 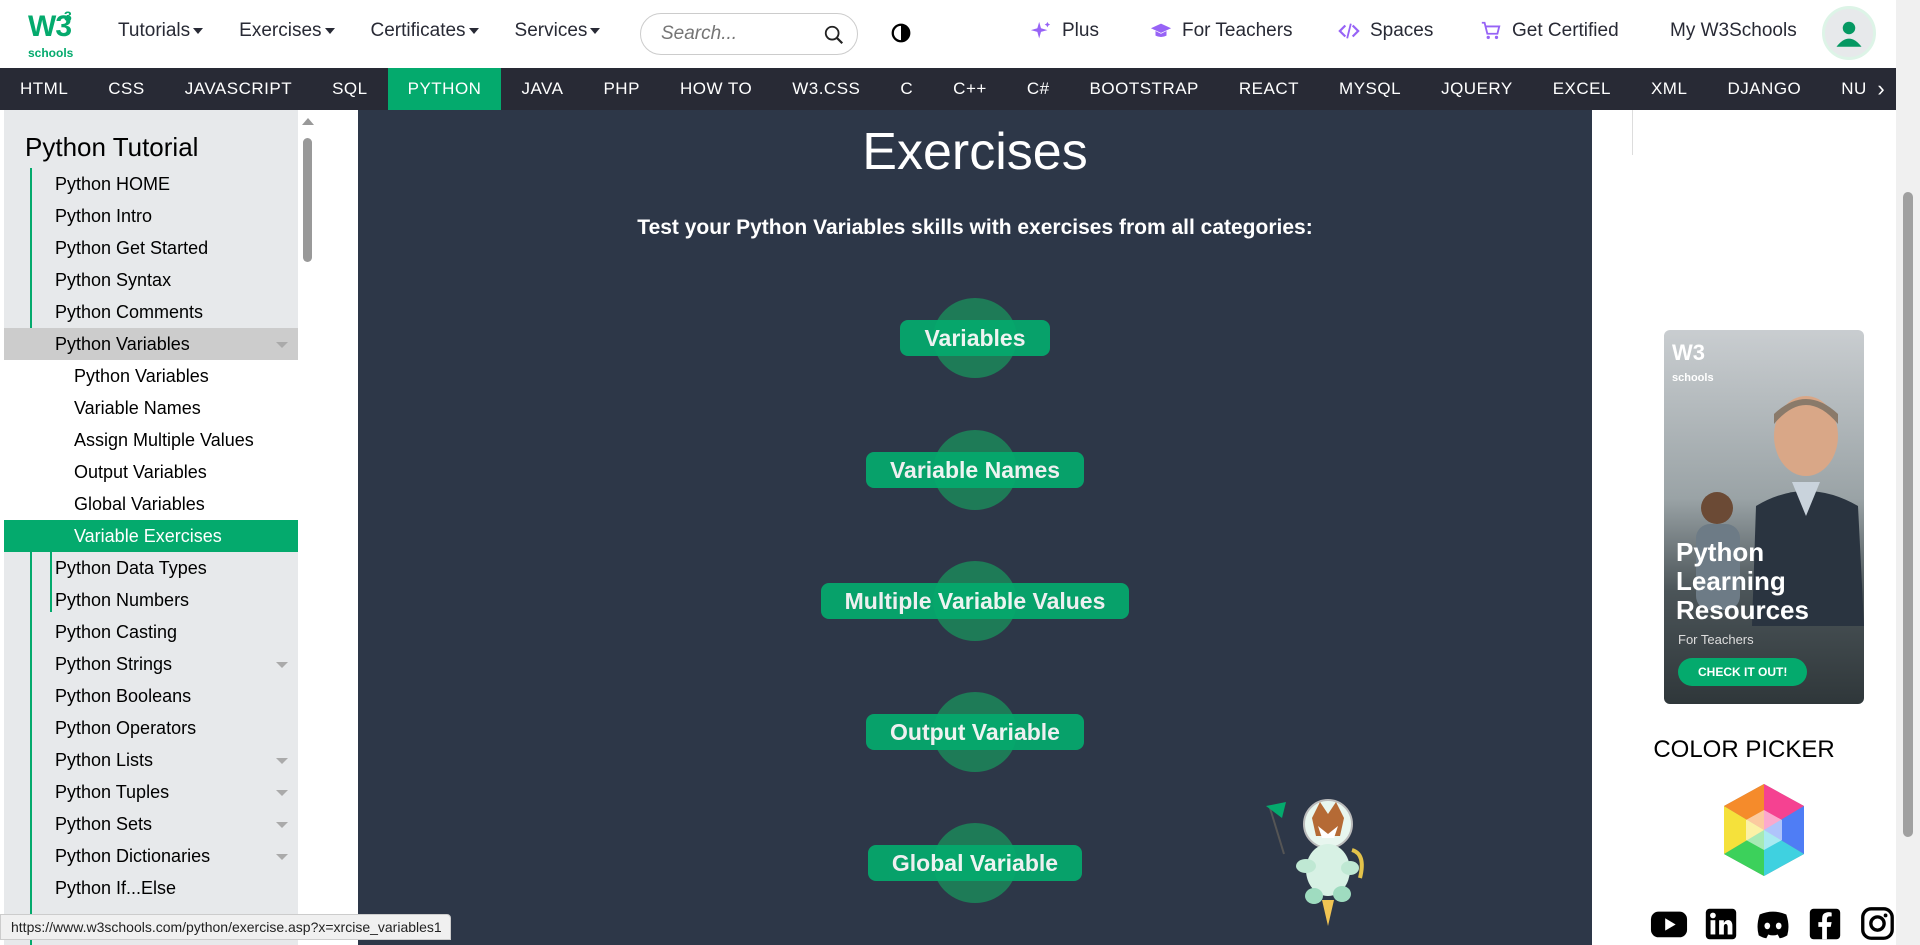 I want to click on plus-label: Plus, so click(x=1080, y=30).